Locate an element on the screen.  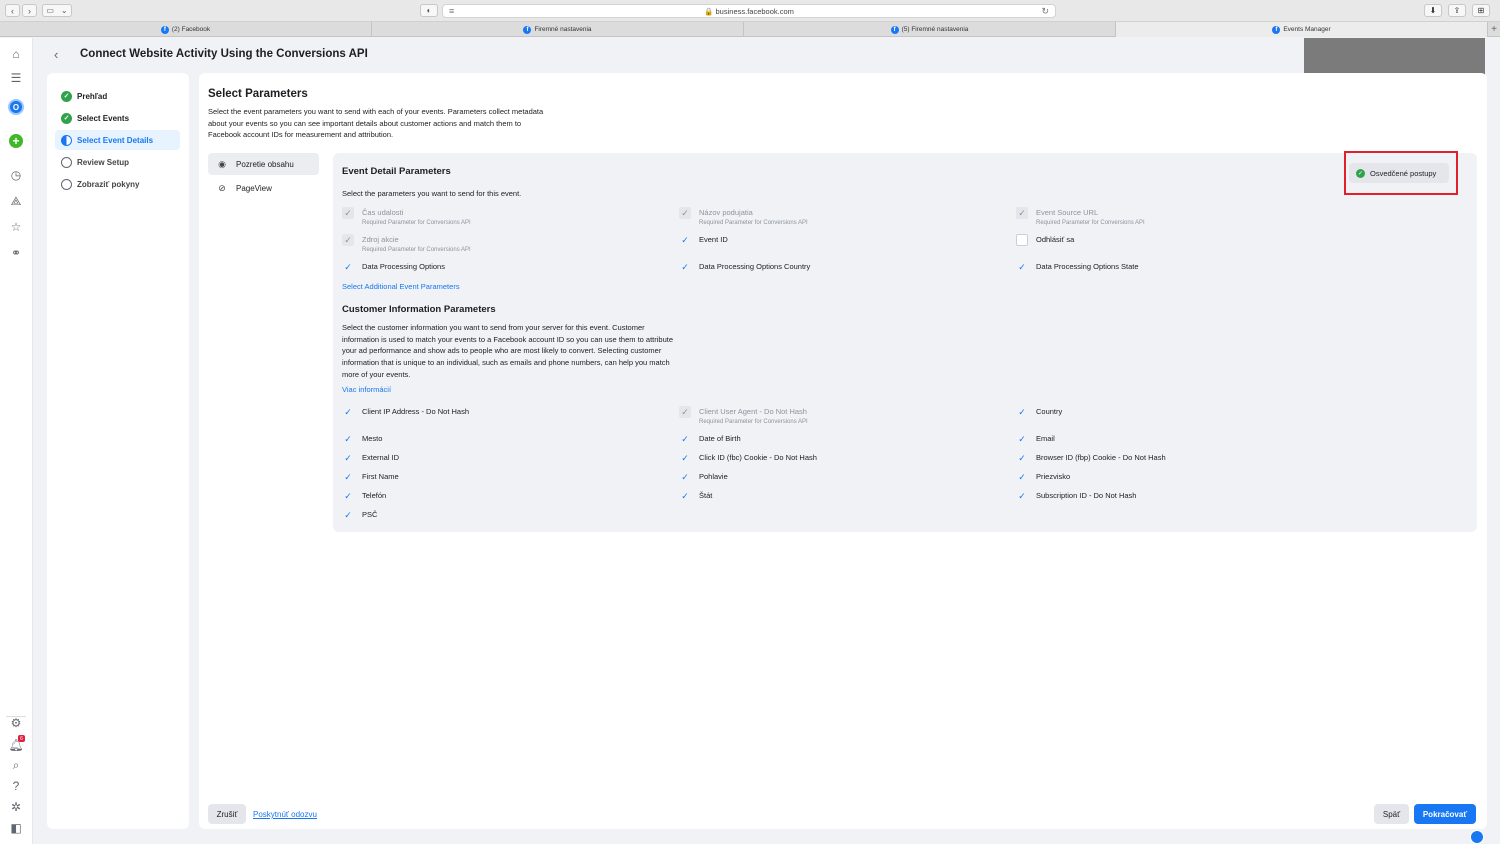
browser-sidebar-toggle: ▭ ⌄ is located at coordinates (57, 10).